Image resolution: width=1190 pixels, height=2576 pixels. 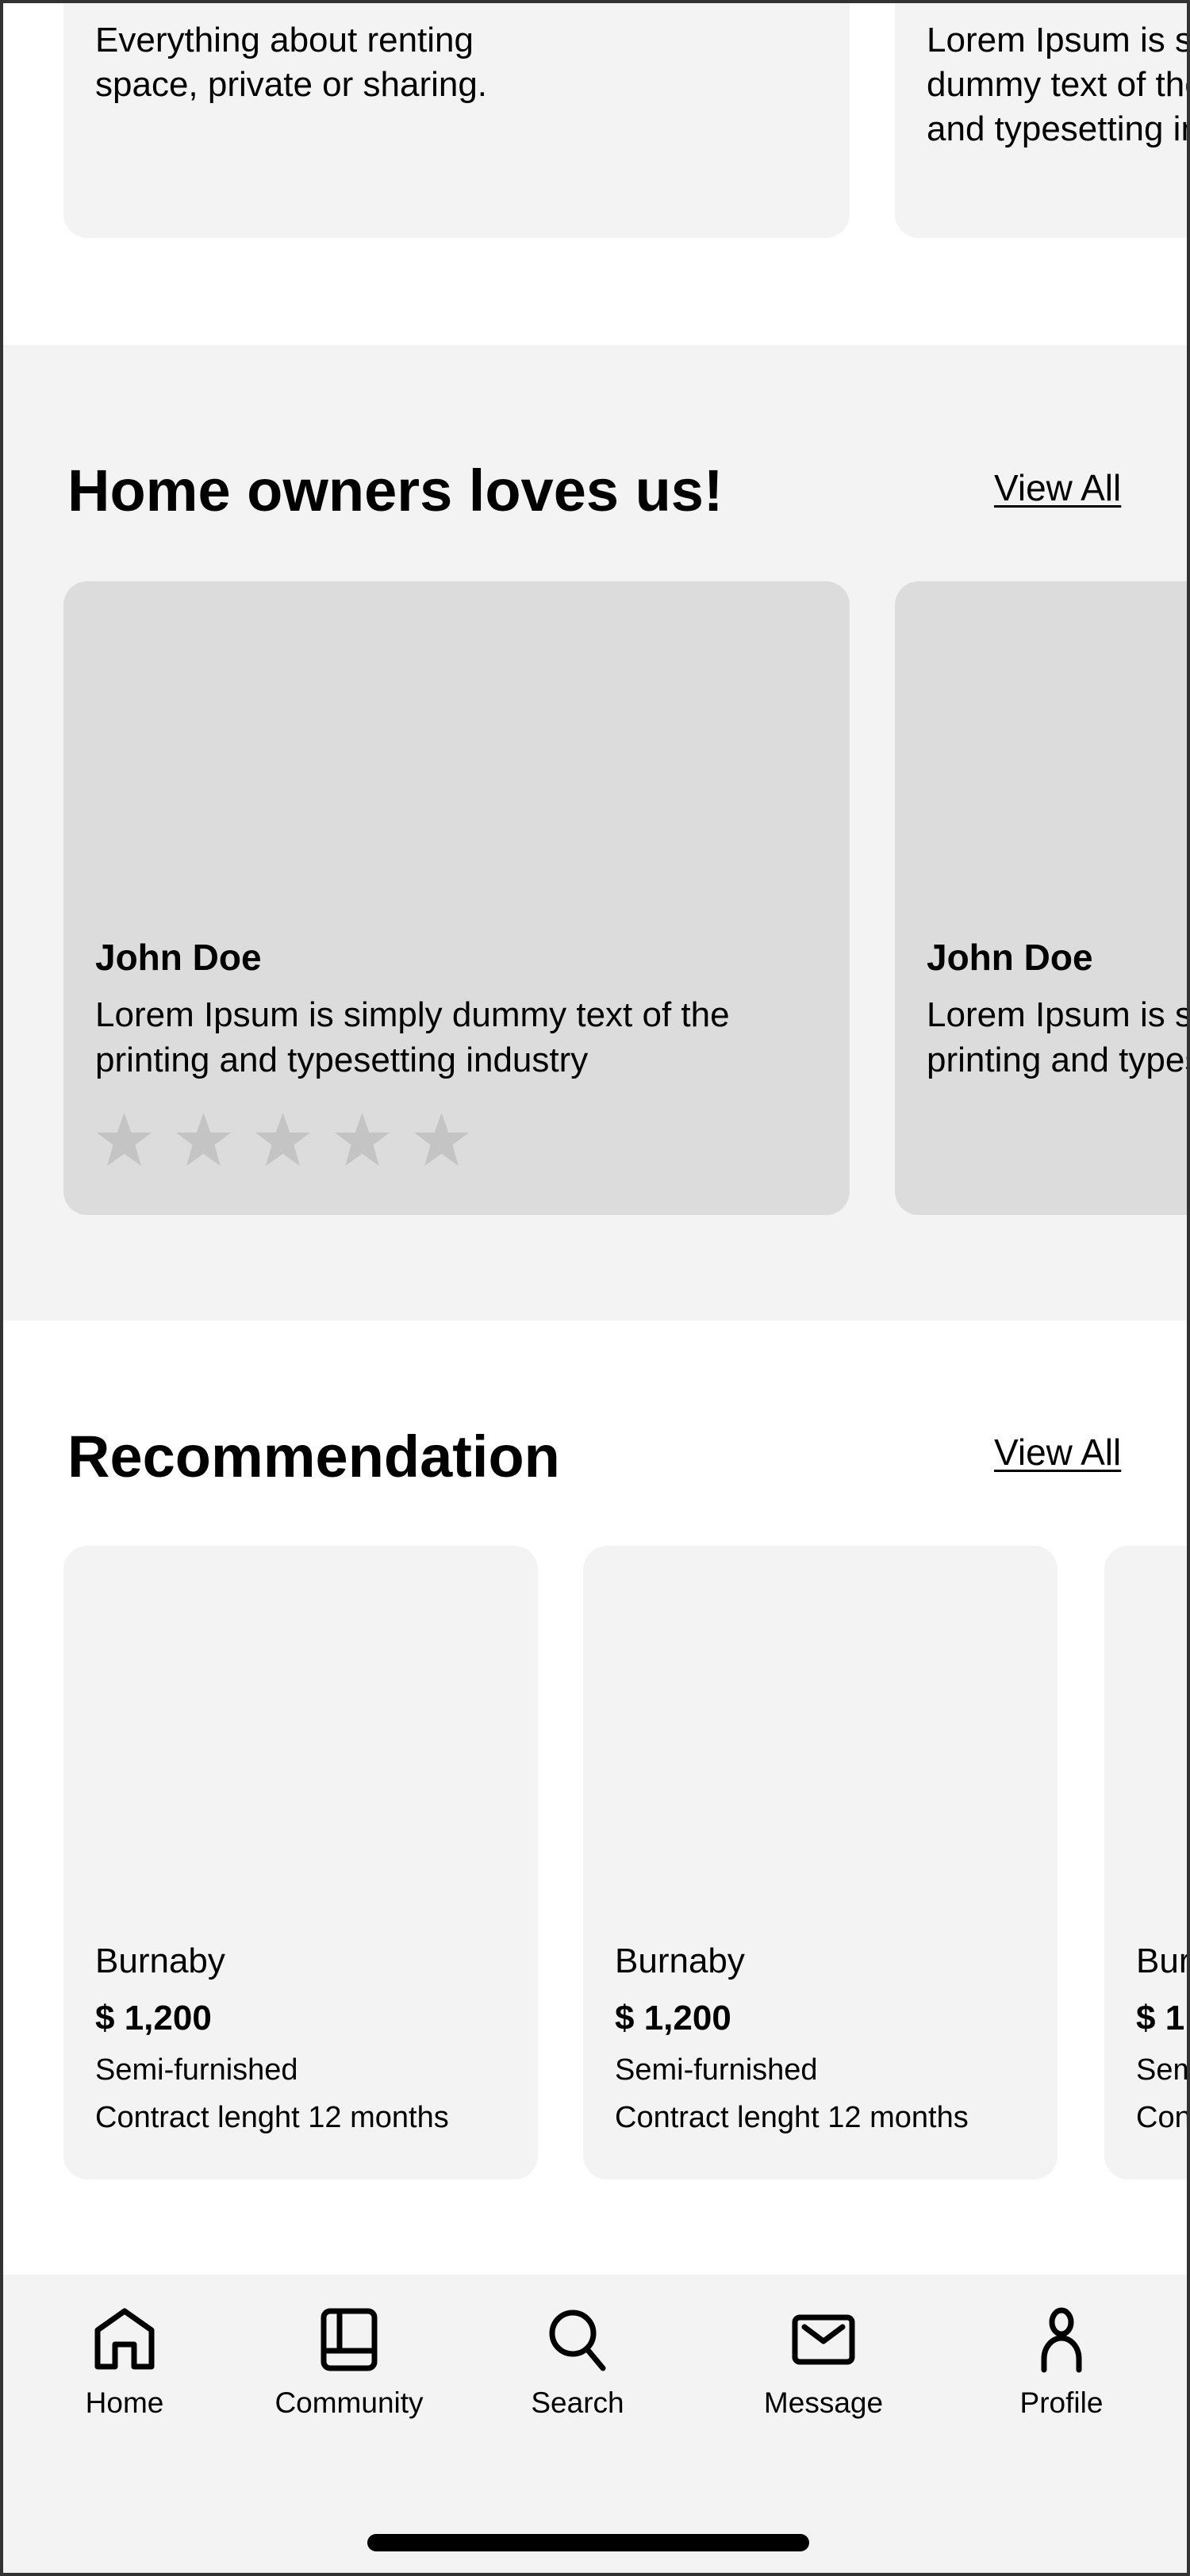 What do you see at coordinates (1057, 488) in the screenshot?
I see `reviews-view-all-link: View All` at bounding box center [1057, 488].